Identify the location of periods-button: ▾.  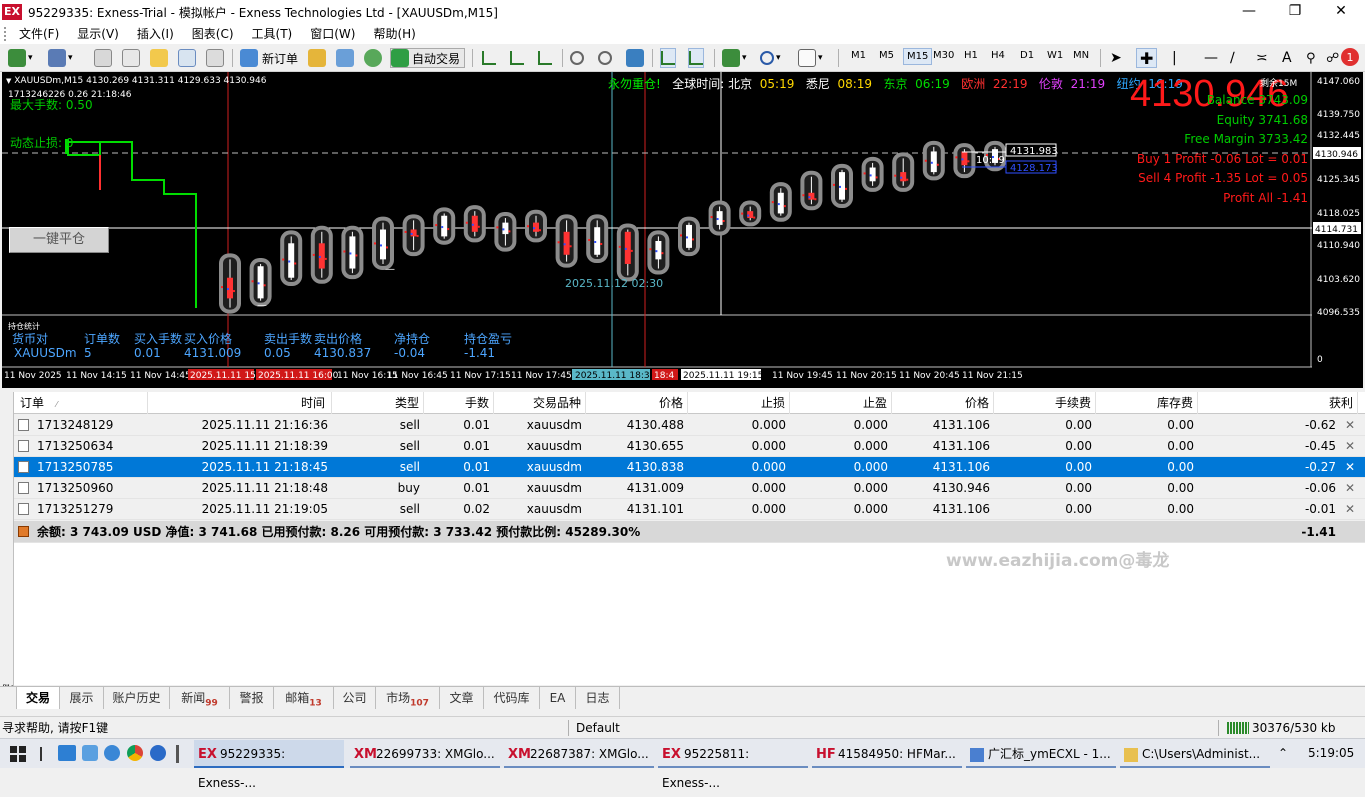
(770, 58).